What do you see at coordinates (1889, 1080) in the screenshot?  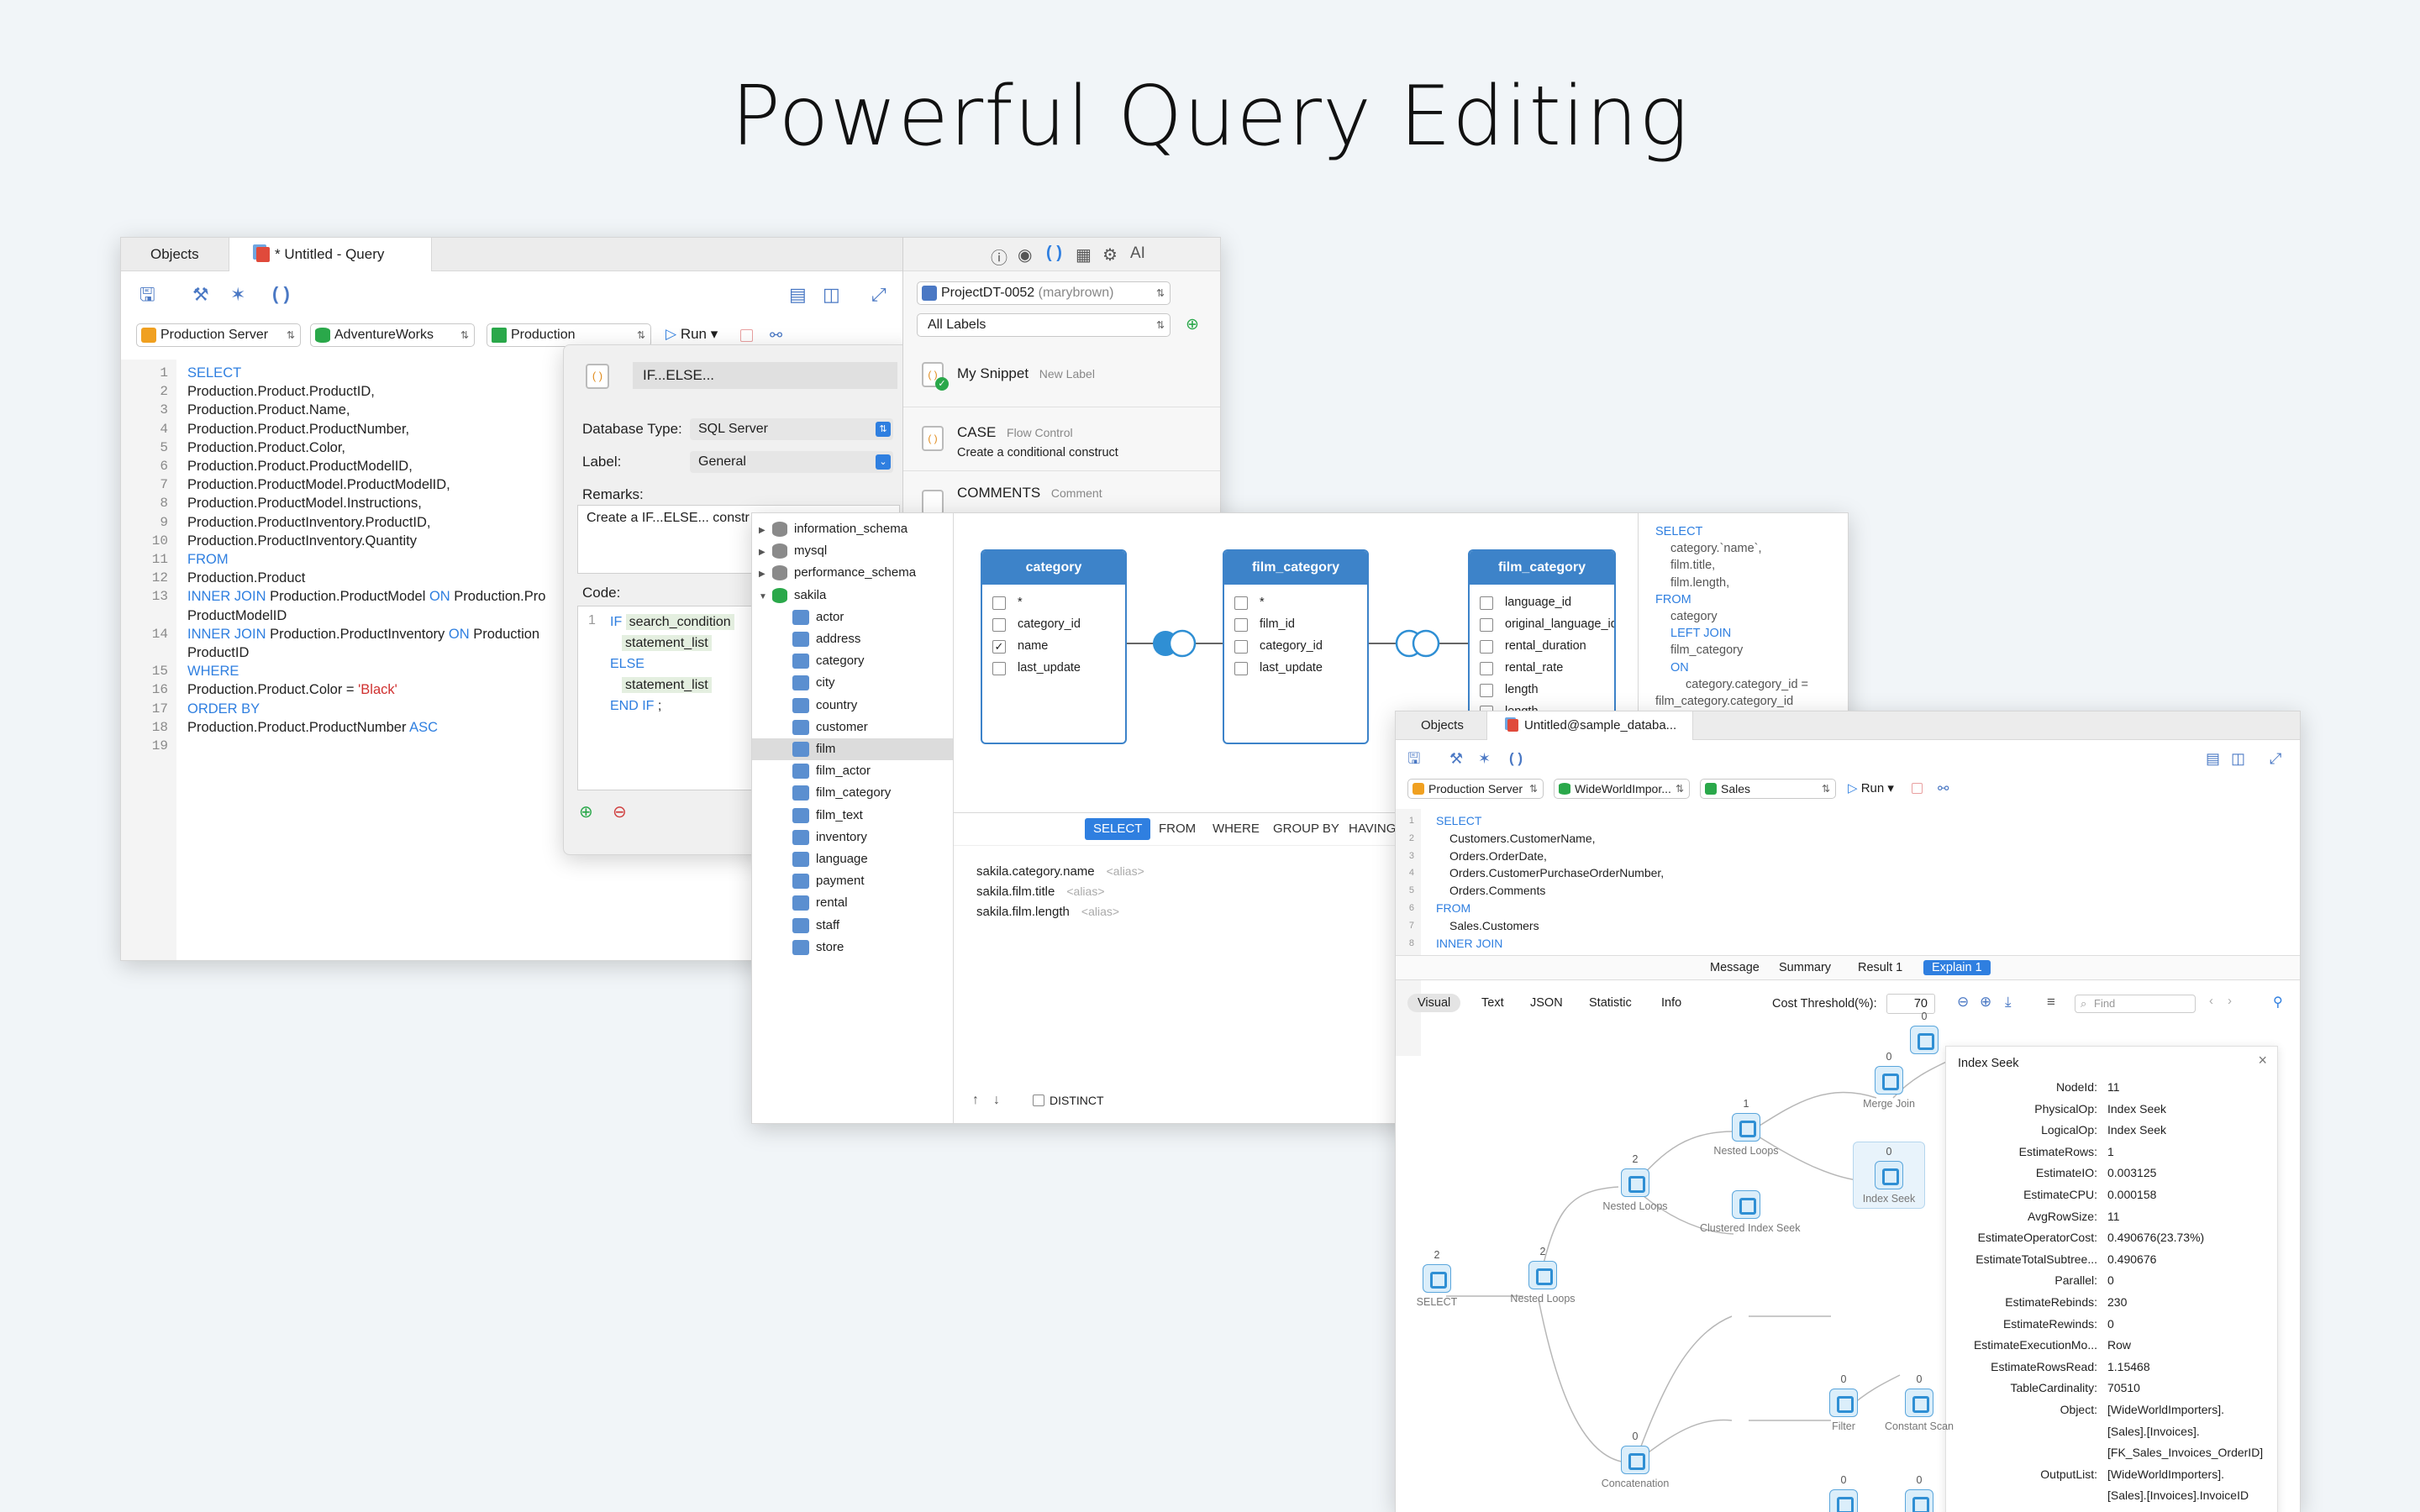 I see `plan-node: 0 Merge Join` at bounding box center [1889, 1080].